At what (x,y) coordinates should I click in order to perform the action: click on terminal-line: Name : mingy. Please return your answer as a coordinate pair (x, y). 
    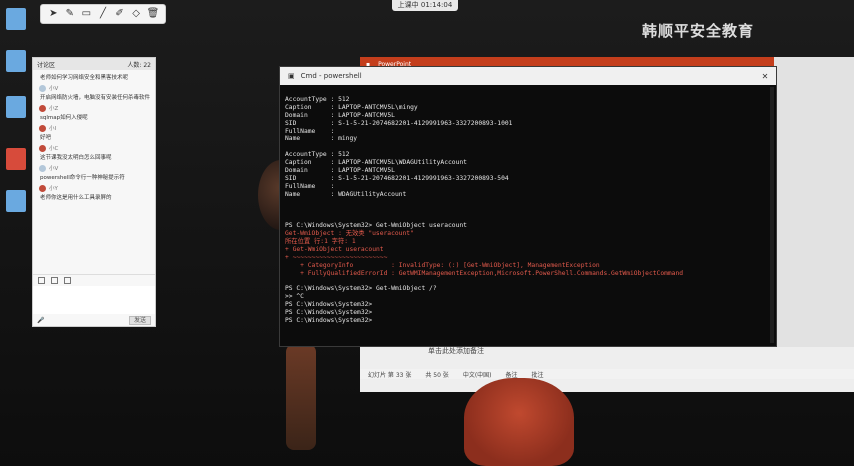
    Looking at the image, I should click on (321, 139).